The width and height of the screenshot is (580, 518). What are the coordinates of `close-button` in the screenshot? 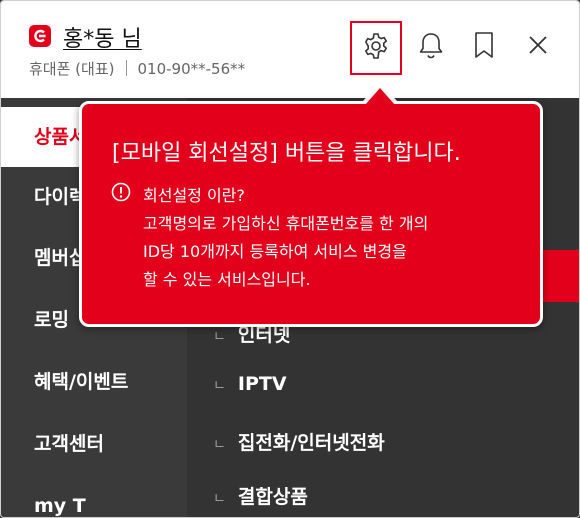 It's located at (538, 47).